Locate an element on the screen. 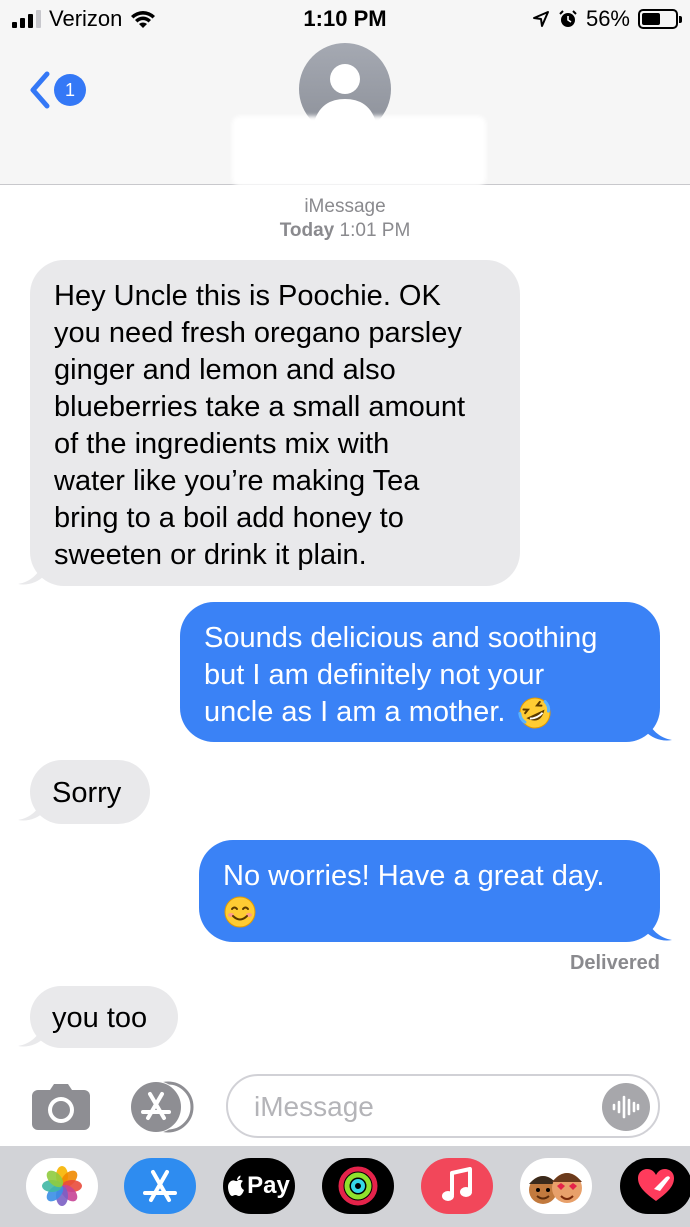 This screenshot has height=1227, width=690. drawer-item-memoji is located at coordinates (556, 1186).